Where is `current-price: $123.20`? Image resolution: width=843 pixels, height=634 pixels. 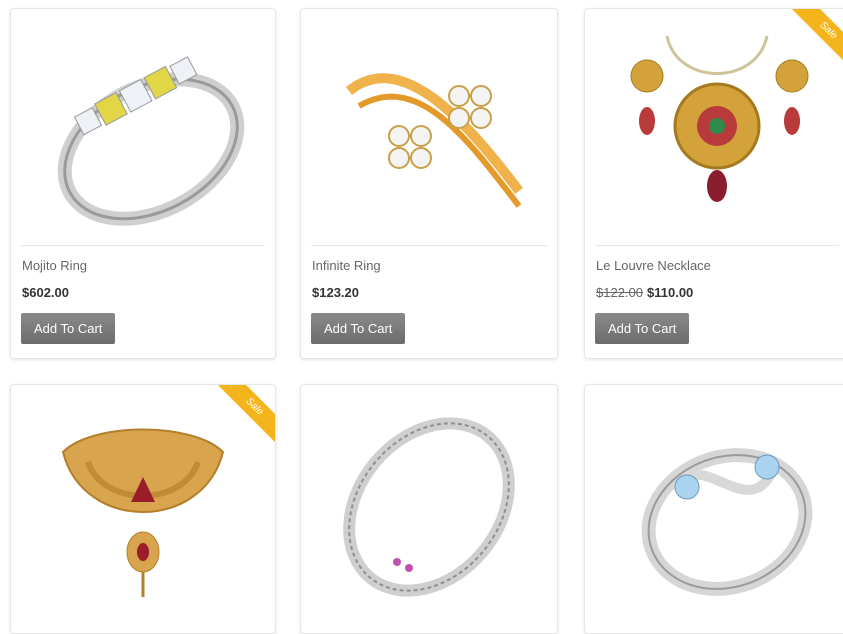 current-price: $123.20 is located at coordinates (335, 292).